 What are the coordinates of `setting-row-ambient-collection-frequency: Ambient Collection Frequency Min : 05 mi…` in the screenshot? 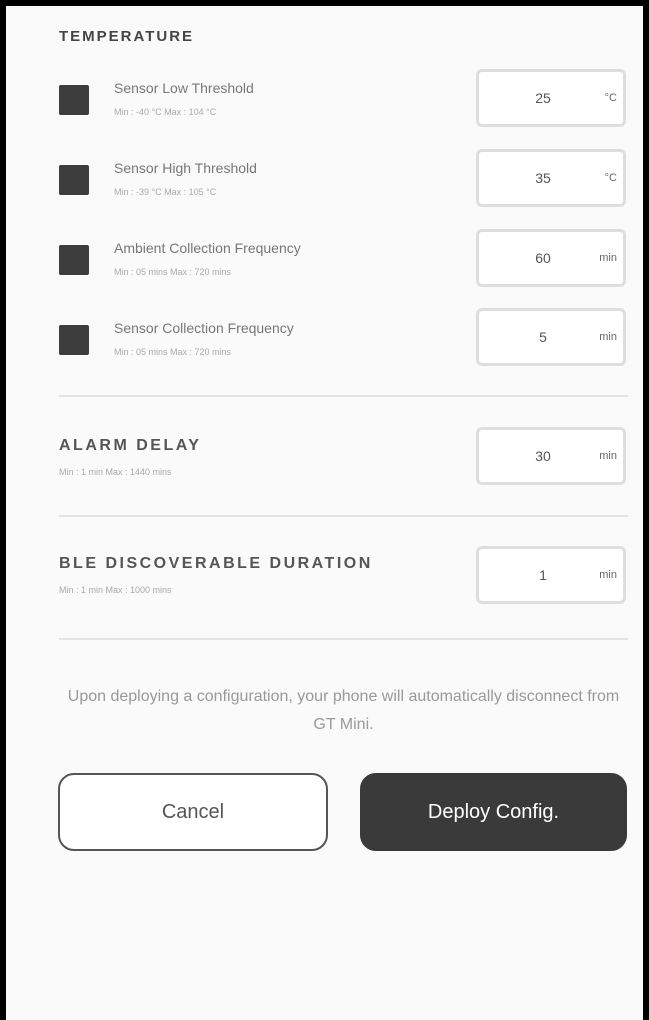 It's located at (327, 260).